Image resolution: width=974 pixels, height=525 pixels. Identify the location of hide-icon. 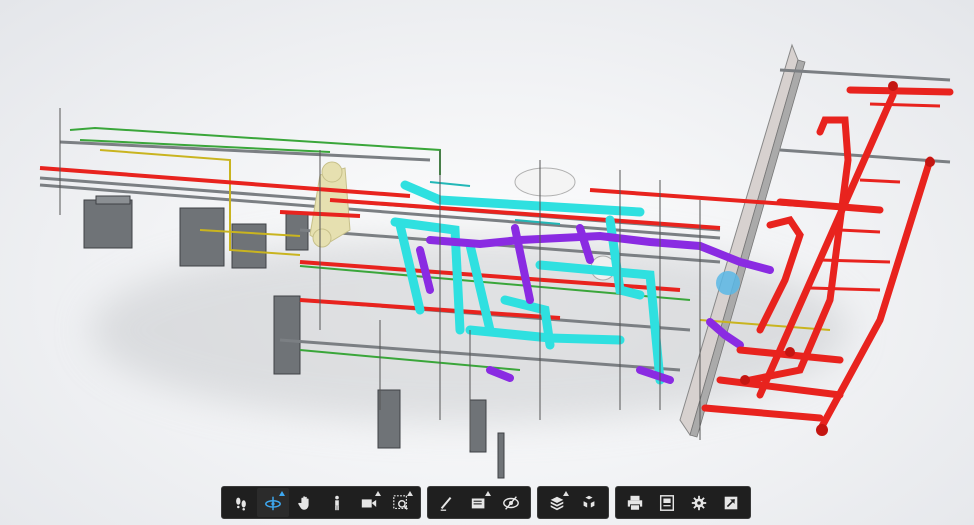
(511, 502).